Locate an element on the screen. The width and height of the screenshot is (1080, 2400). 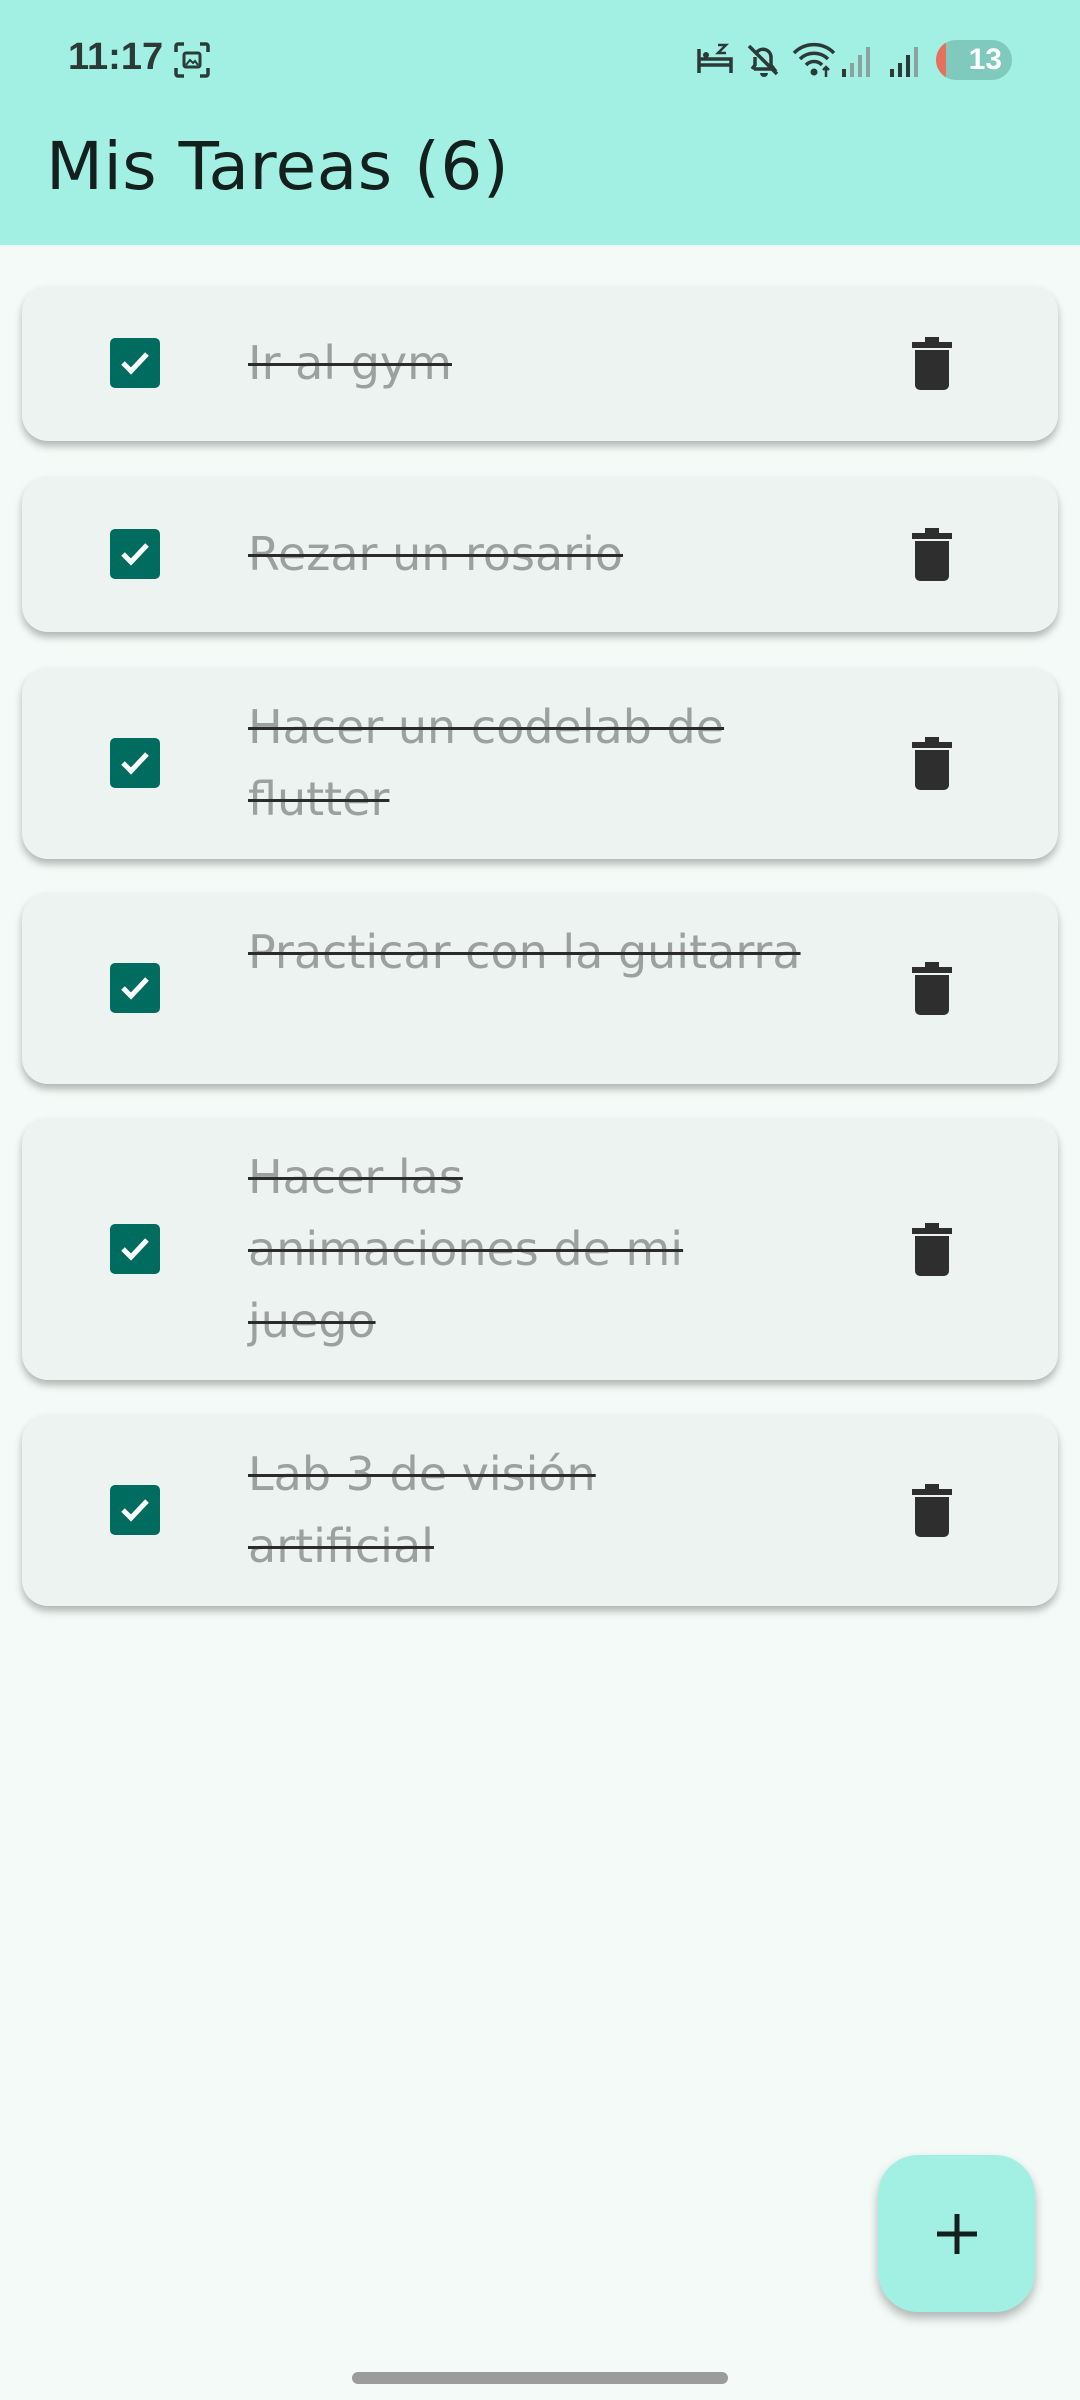
battery-level is located at coordinates (941, 60).